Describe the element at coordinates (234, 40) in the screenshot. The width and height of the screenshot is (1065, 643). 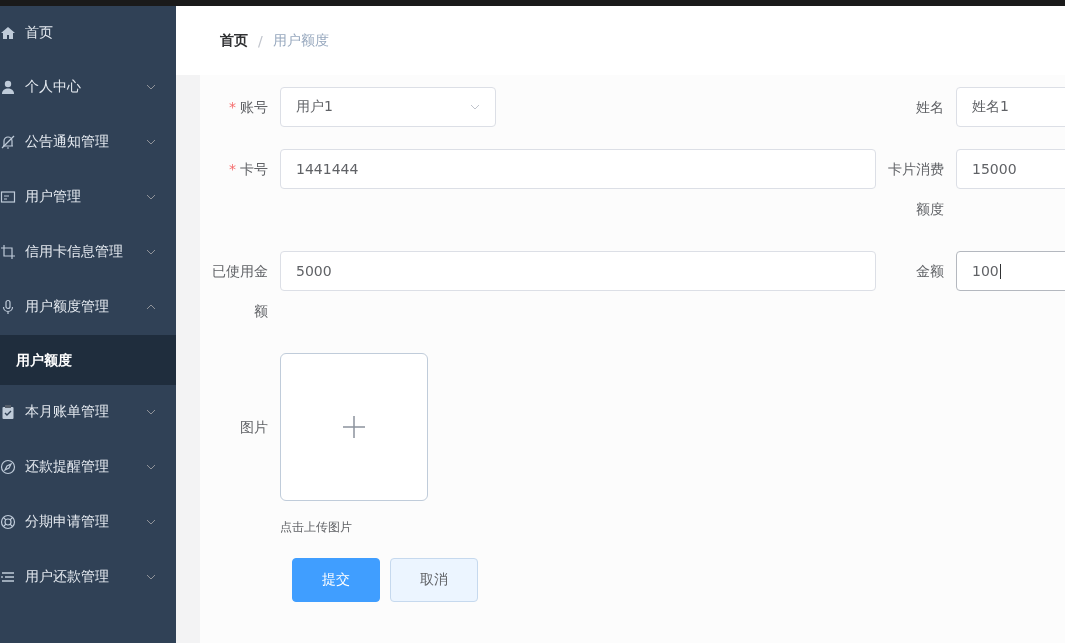
I see `breadcrumb-item: 首页` at that location.